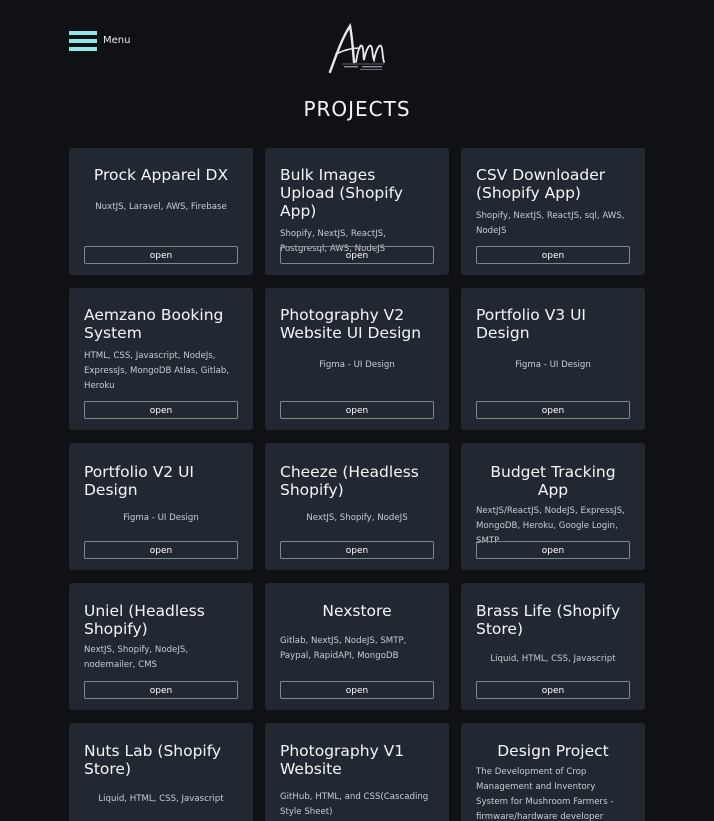  I want to click on menu-button: Menu, so click(99, 41).